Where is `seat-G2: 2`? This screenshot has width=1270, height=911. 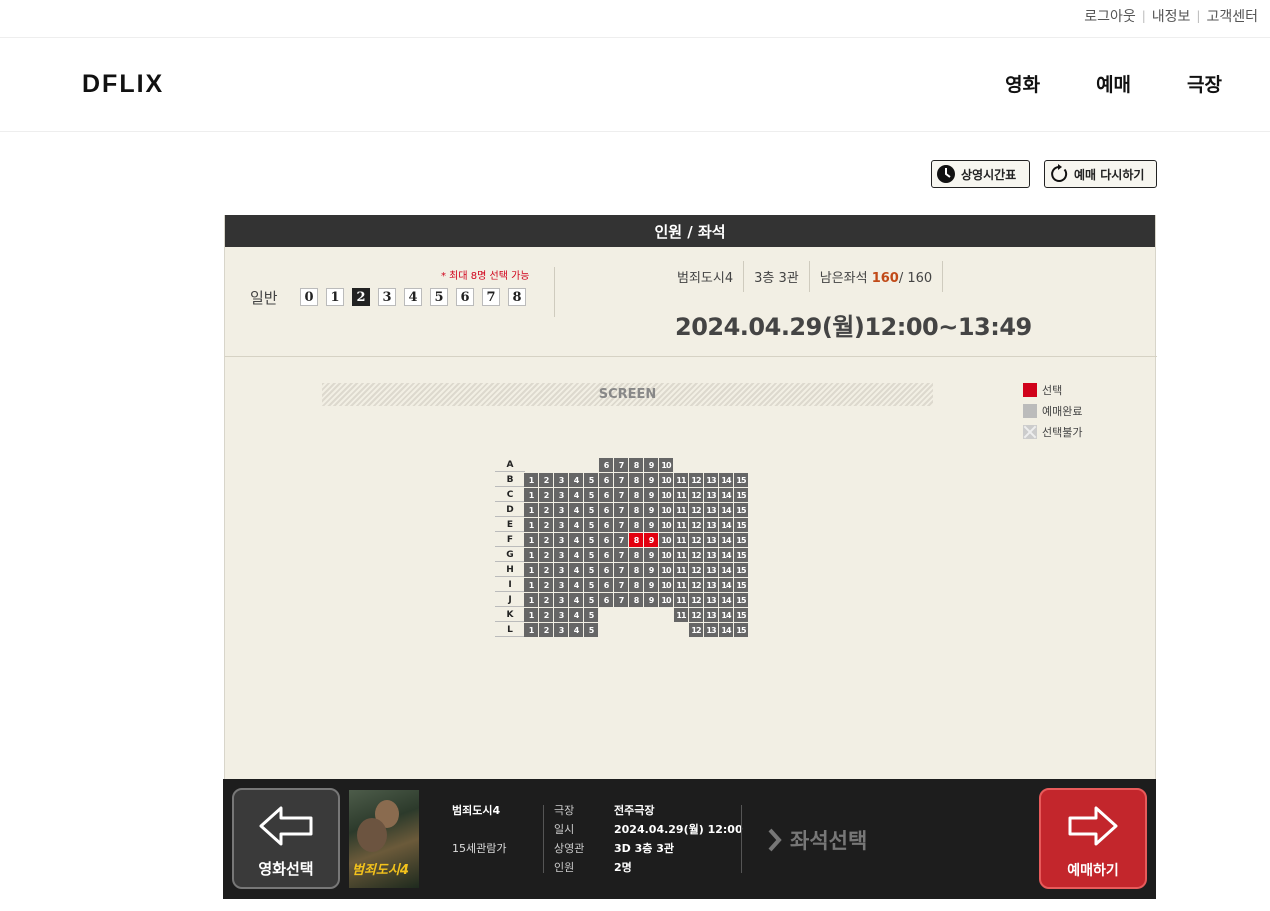
seat-G2: 2 is located at coordinates (546, 555).